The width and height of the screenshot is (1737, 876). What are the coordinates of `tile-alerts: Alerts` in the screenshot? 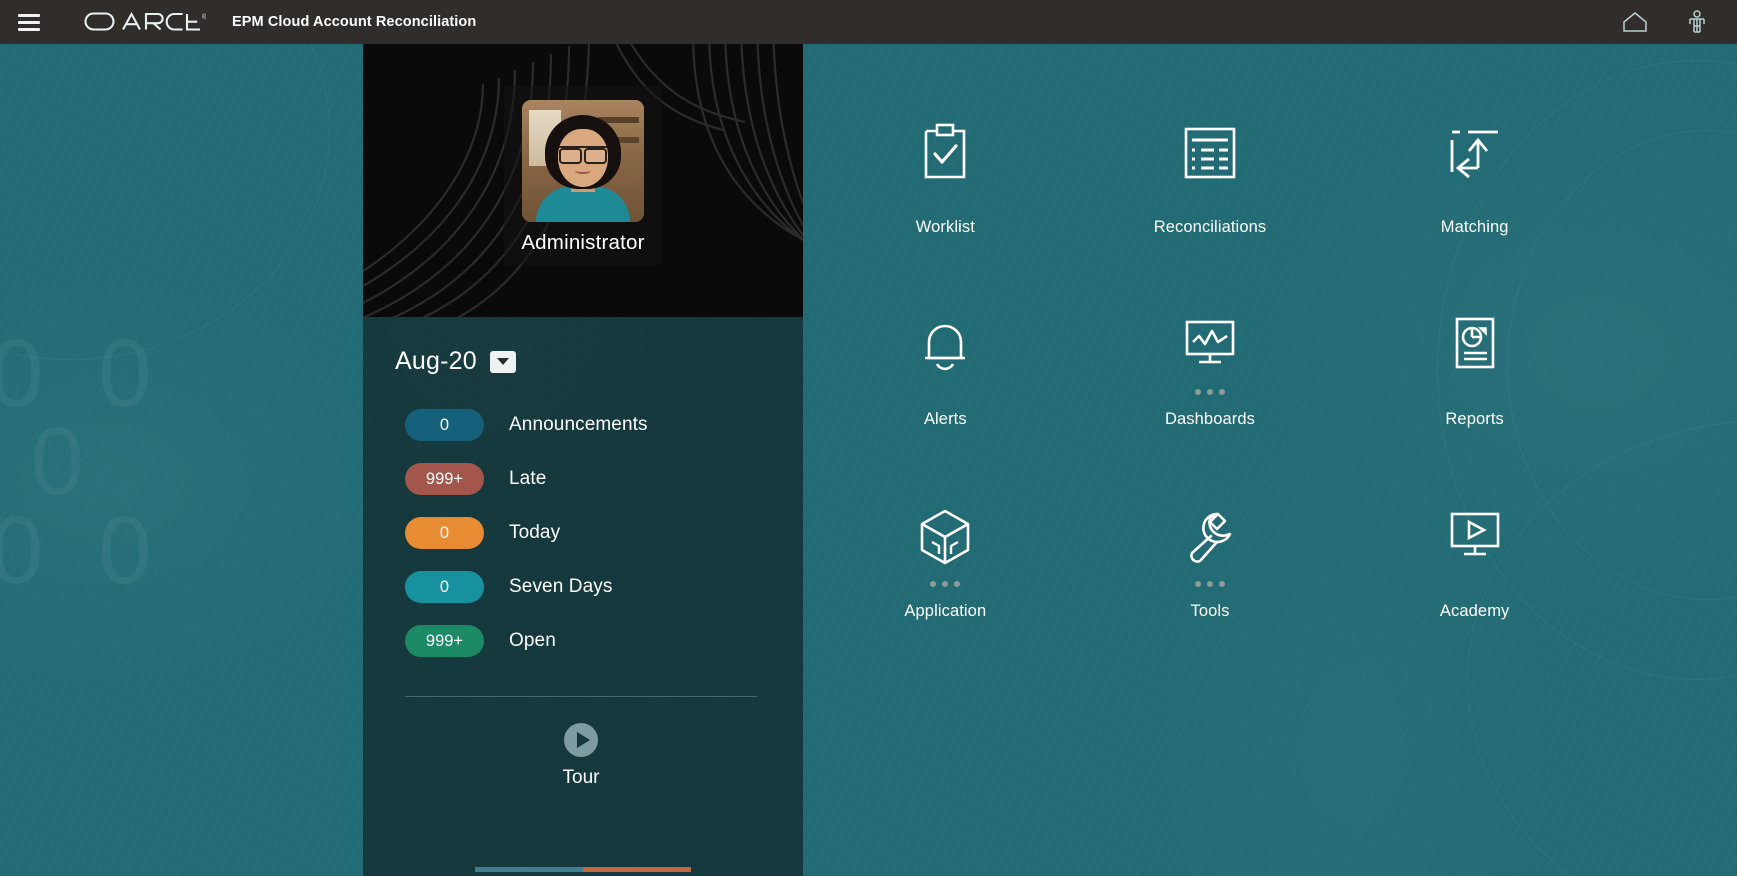 It's located at (945, 406).